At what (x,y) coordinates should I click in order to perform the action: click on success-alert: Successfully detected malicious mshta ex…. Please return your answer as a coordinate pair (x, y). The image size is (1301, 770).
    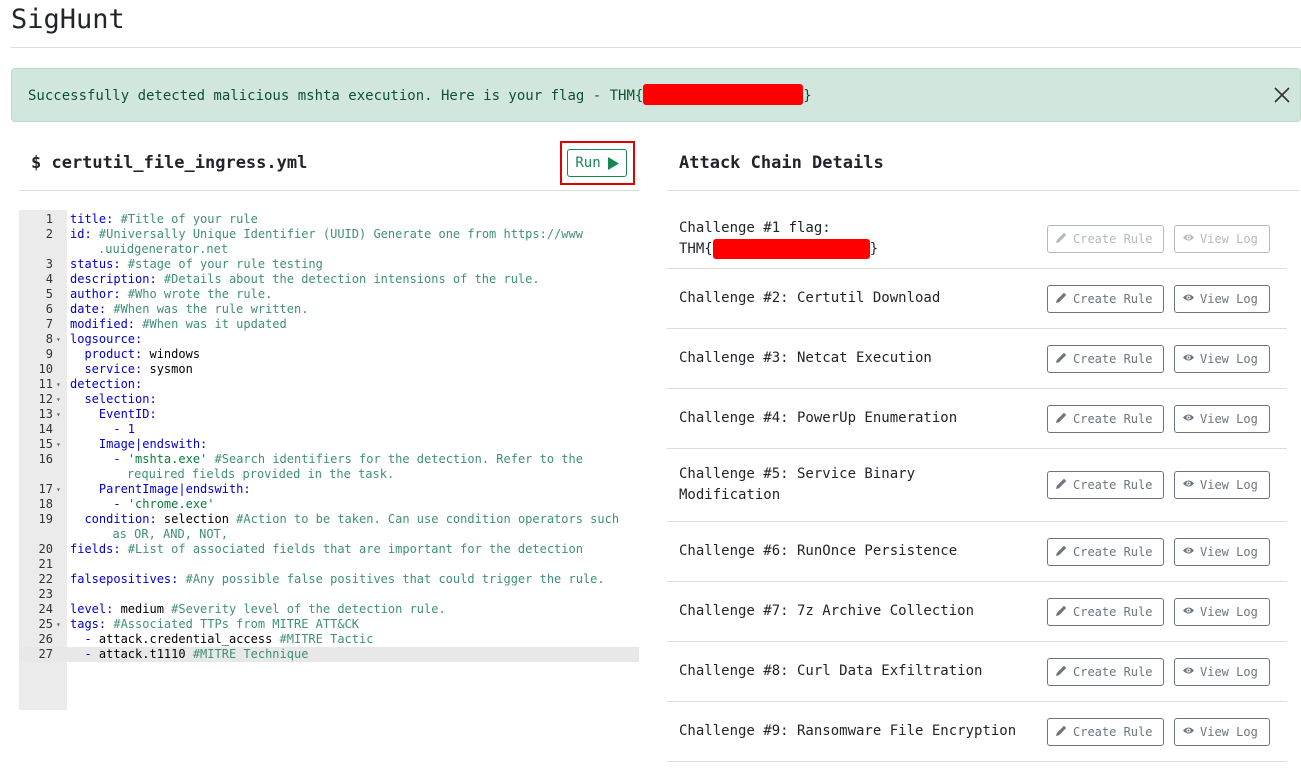
    Looking at the image, I should click on (656, 95).